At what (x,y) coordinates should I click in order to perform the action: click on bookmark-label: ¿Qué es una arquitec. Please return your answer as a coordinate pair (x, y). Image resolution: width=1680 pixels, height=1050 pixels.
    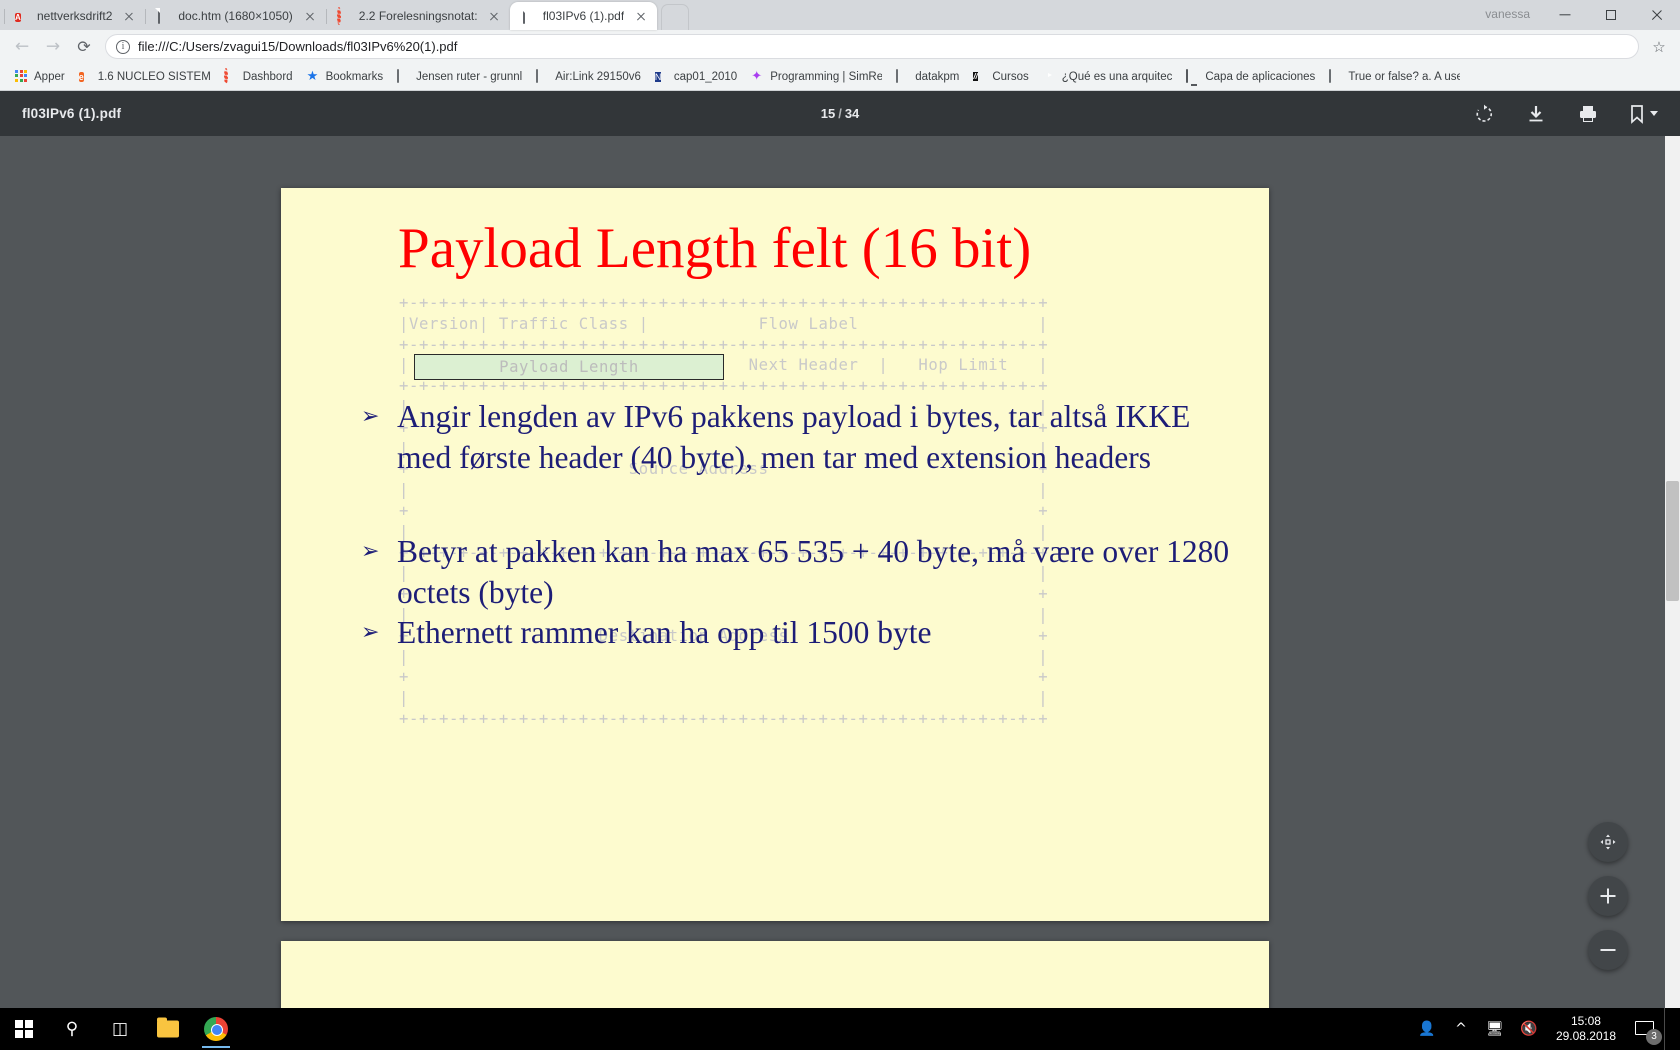
    Looking at the image, I should click on (1117, 76).